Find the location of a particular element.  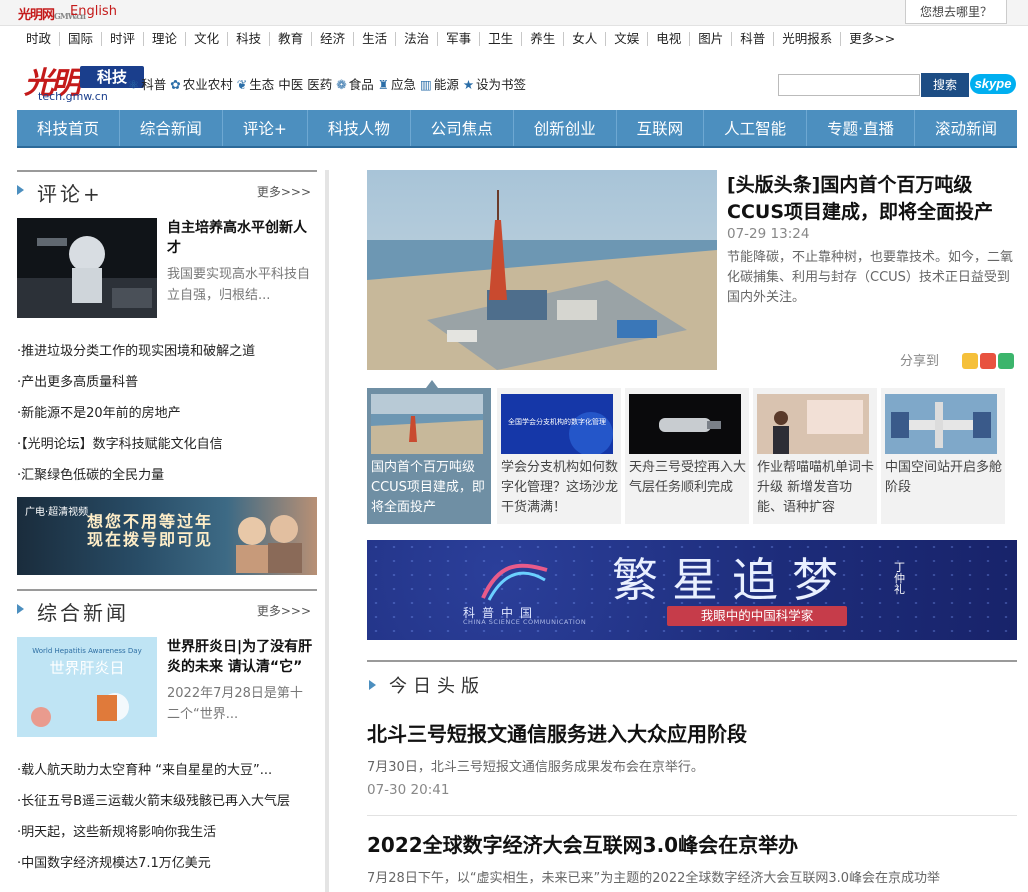

category-label: 能源 is located at coordinates (446, 84).